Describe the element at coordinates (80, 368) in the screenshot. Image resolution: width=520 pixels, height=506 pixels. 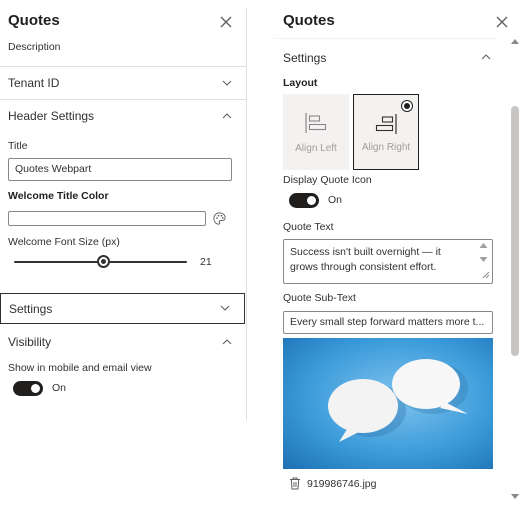
I see `mobile-view-label: Show in mobile and email view` at that location.